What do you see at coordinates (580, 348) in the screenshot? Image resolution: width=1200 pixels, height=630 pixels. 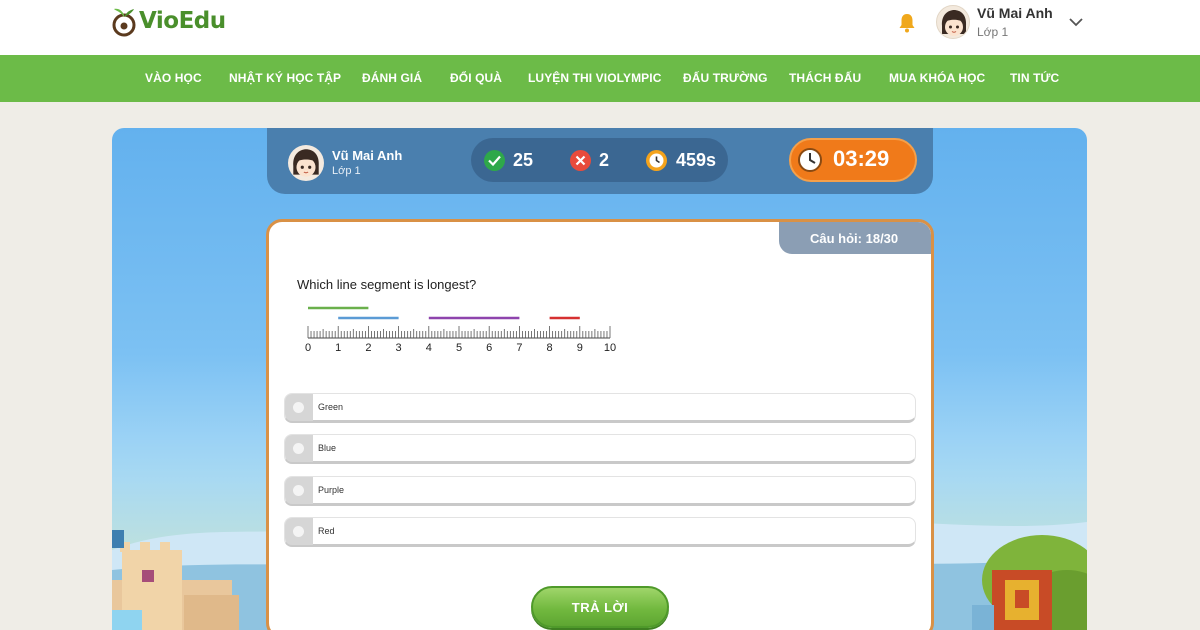 I see `ruler-tick-label: 9` at bounding box center [580, 348].